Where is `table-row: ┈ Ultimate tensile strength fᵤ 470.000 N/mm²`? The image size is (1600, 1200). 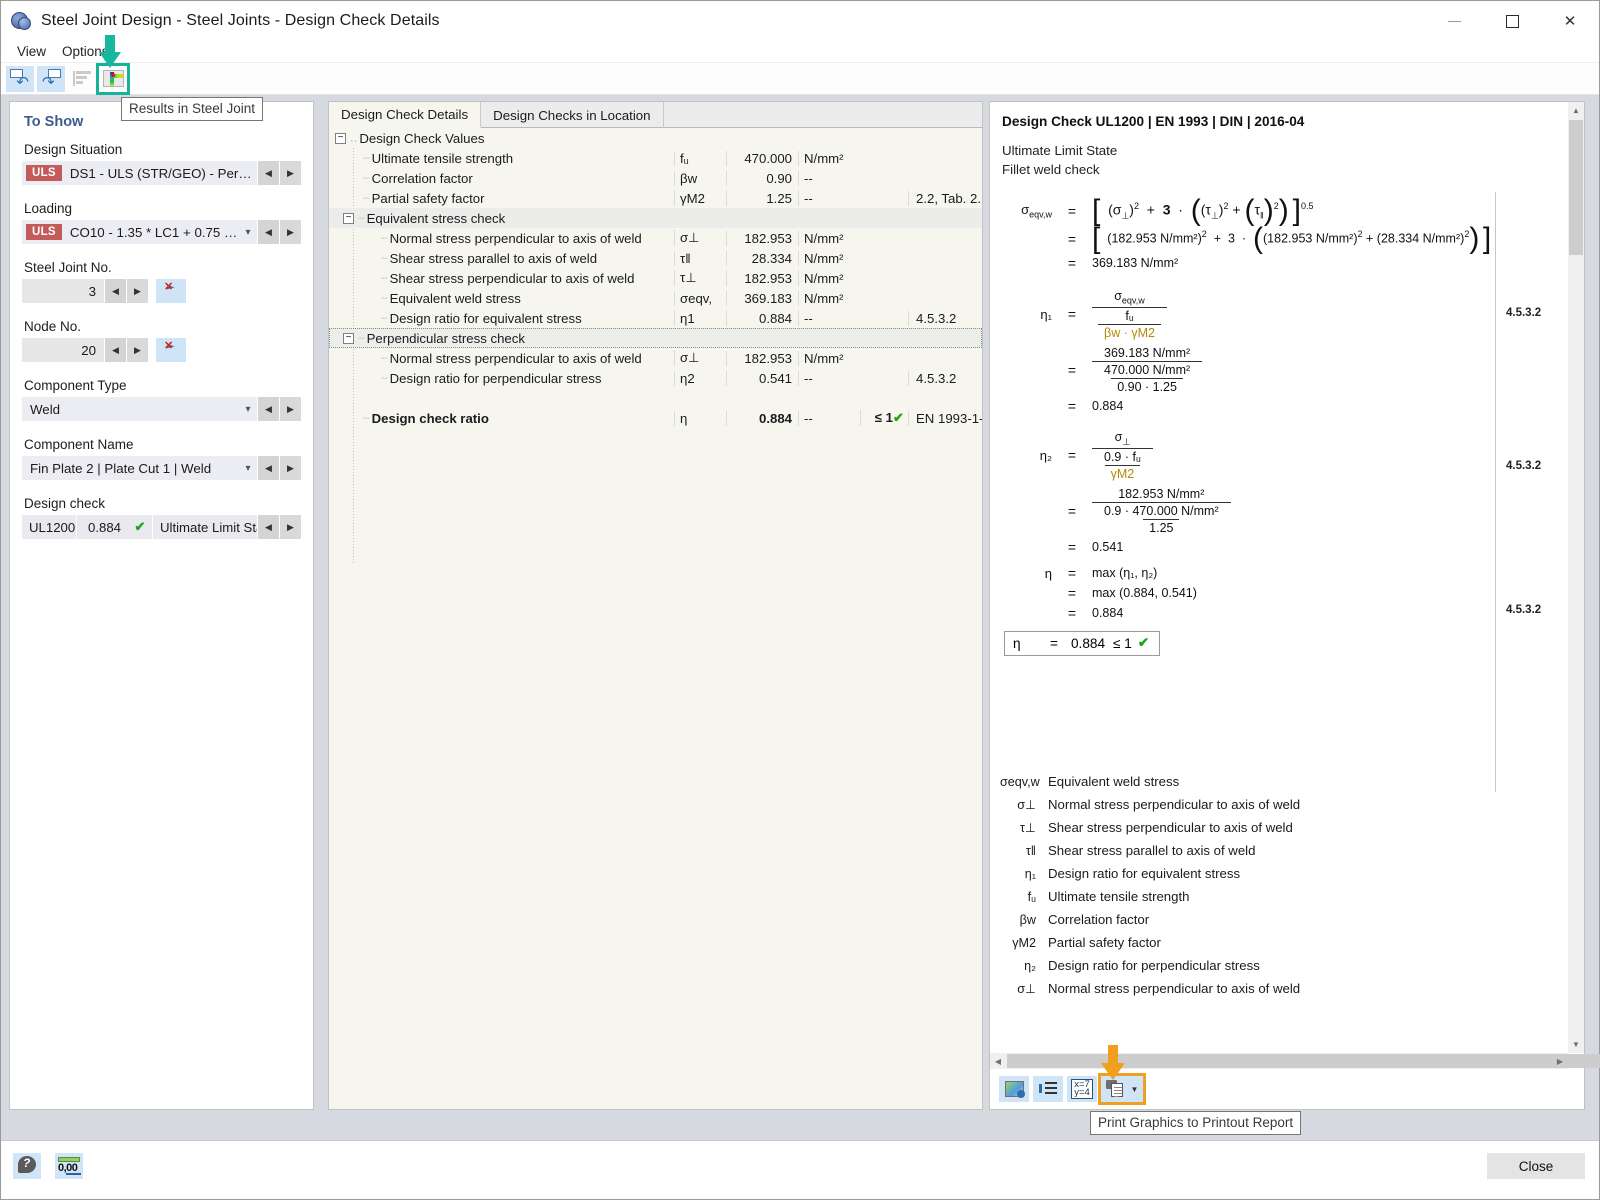 table-row: ┈ Ultimate tensile strength fᵤ 470.000 N/mm² is located at coordinates (655, 158).